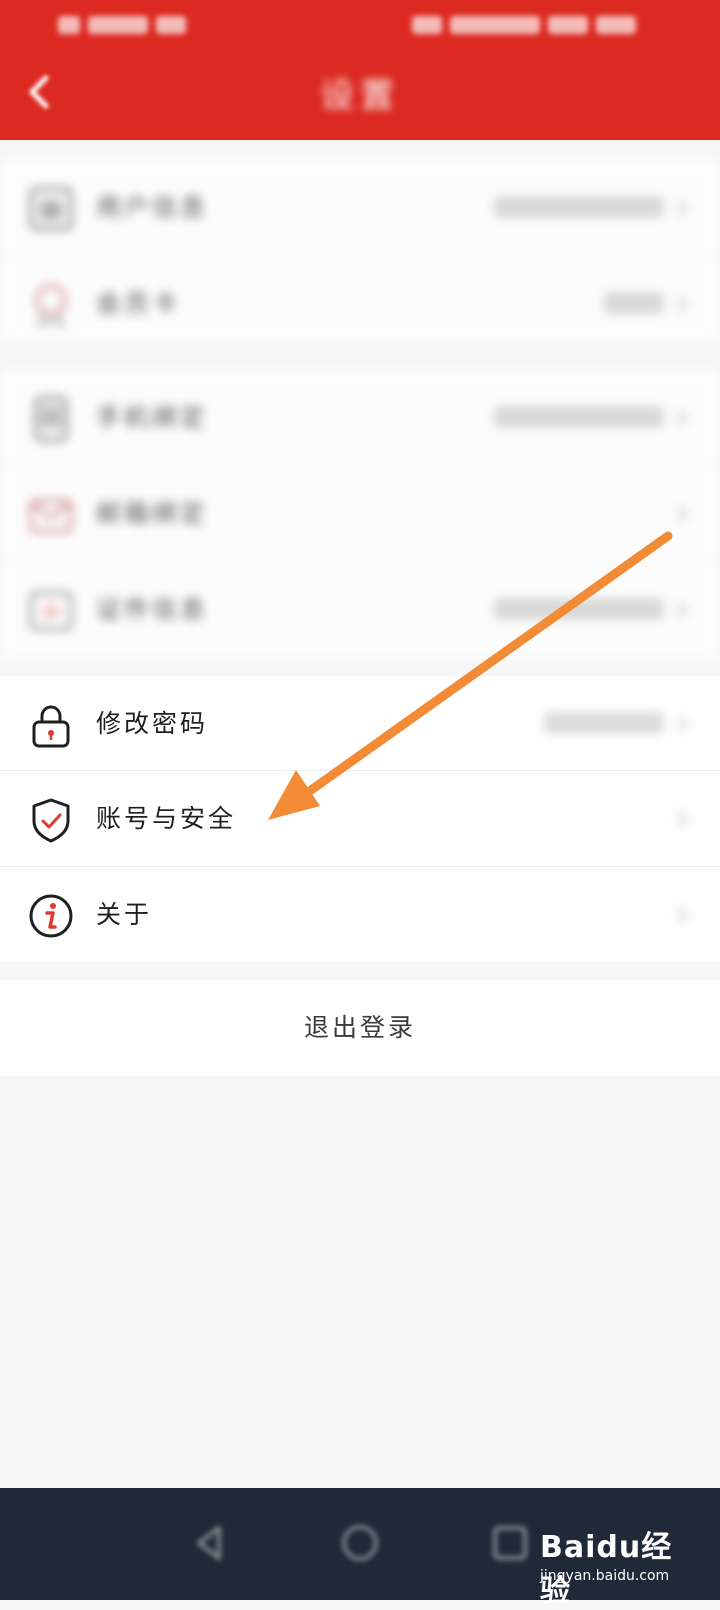 The image size is (720, 1610). Describe the element at coordinates (51, 916) in the screenshot. I see `info-icon` at that location.